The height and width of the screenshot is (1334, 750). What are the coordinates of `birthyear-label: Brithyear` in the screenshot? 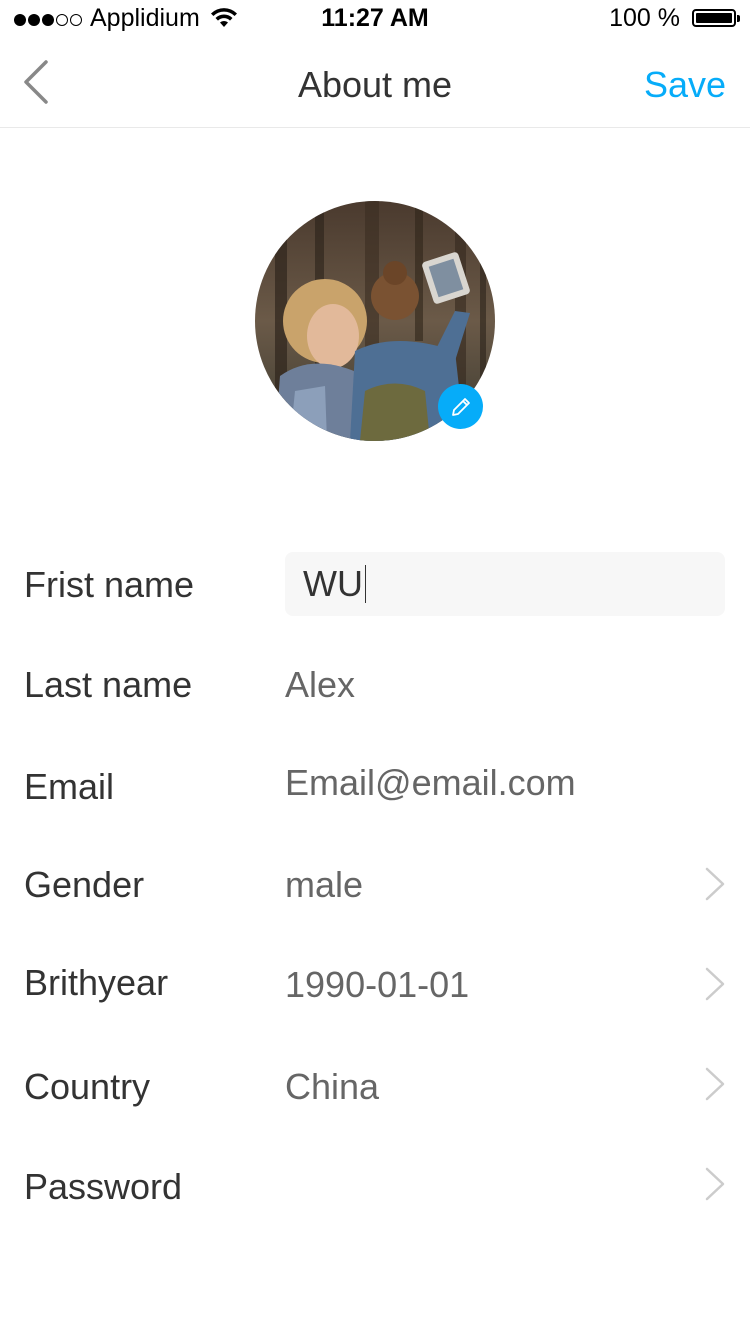 It's located at (96, 982).